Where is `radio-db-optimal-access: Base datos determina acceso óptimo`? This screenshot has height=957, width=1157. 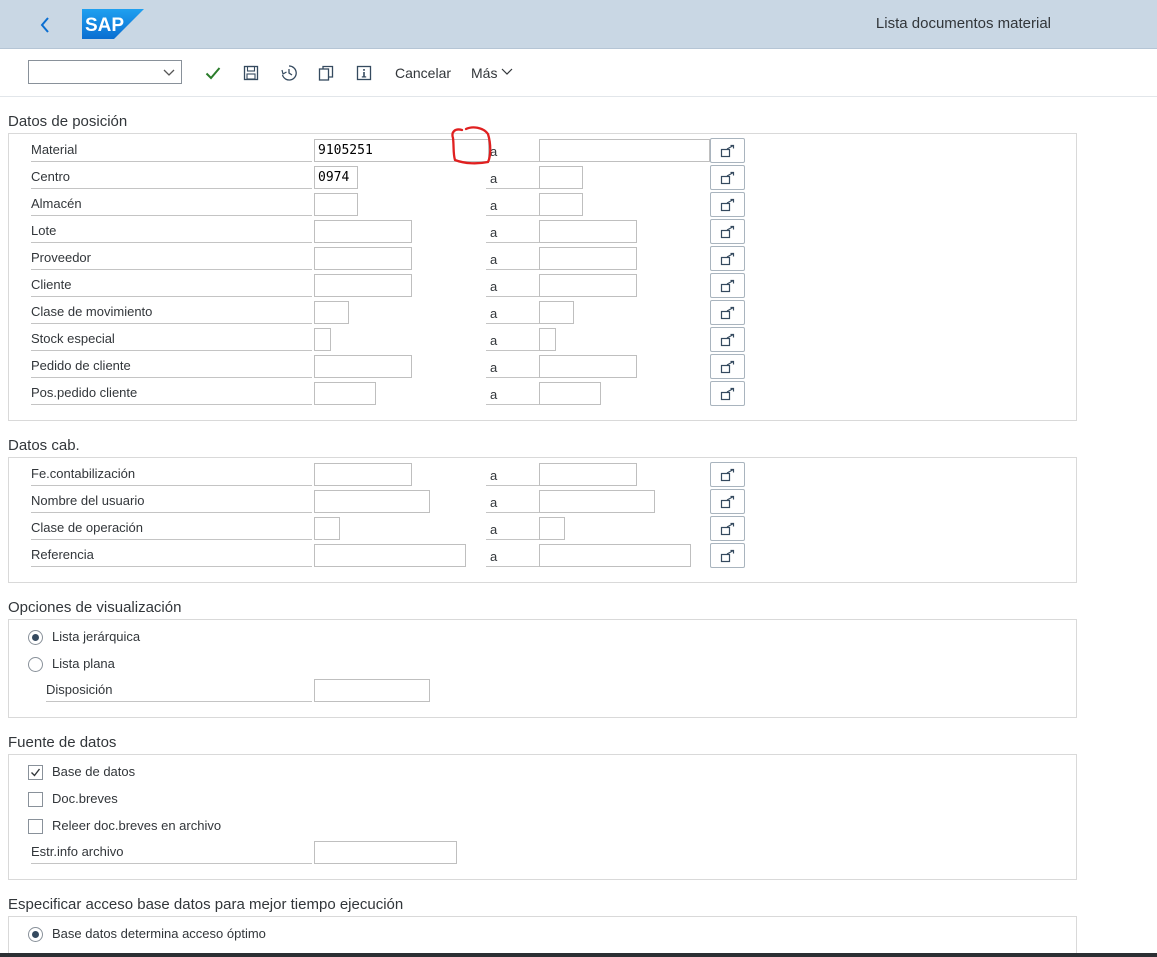
radio-db-optimal-access: Base datos determina acceso óptimo is located at coordinates (309, 934).